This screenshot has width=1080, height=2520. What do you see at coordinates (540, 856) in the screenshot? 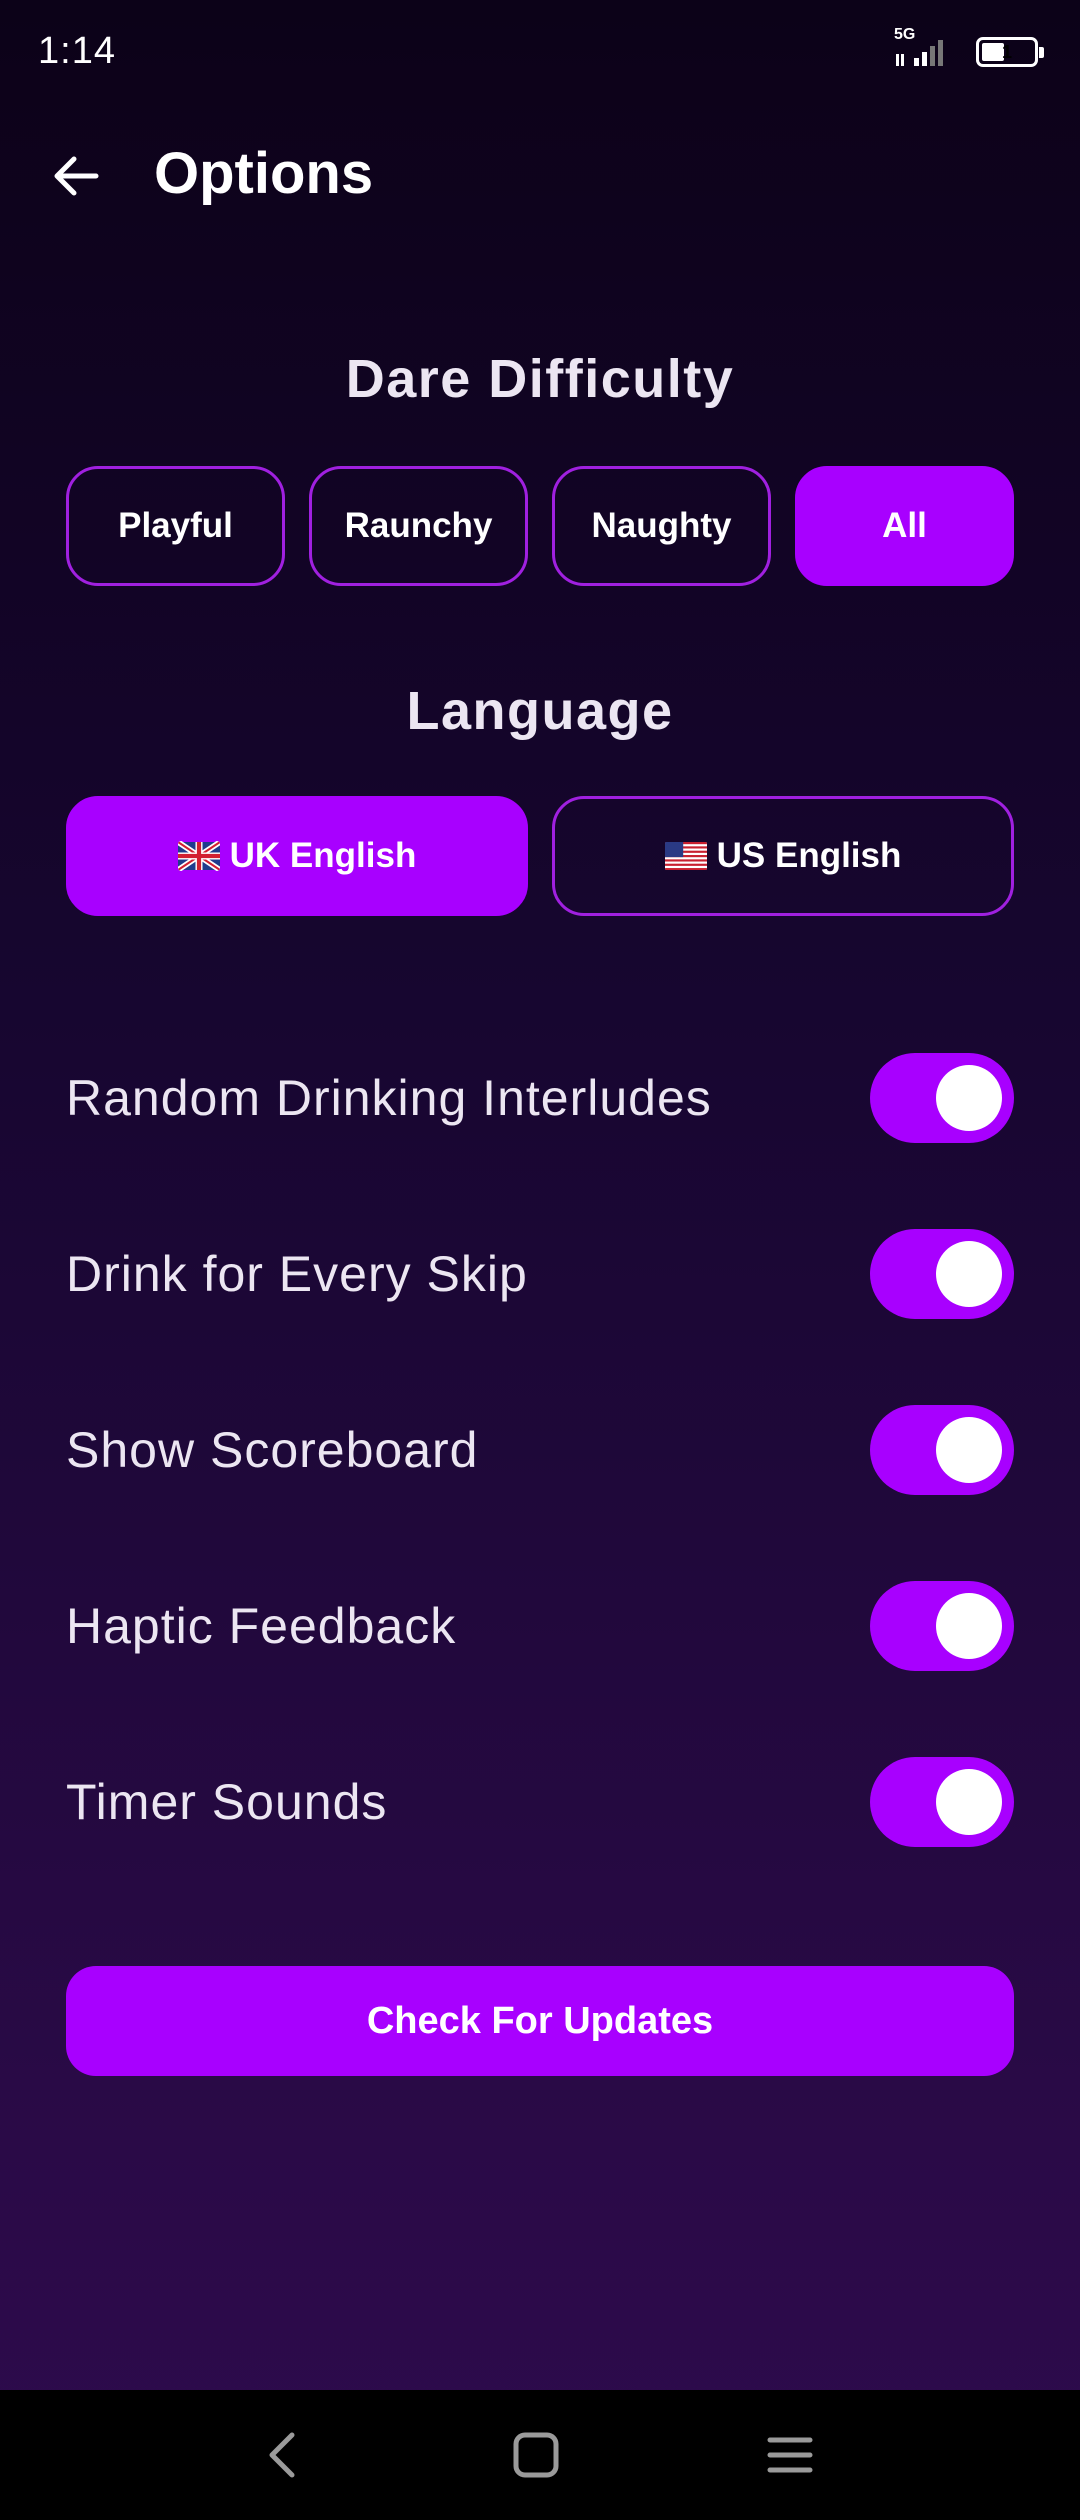
I see `language-options: UK English US English` at bounding box center [540, 856].